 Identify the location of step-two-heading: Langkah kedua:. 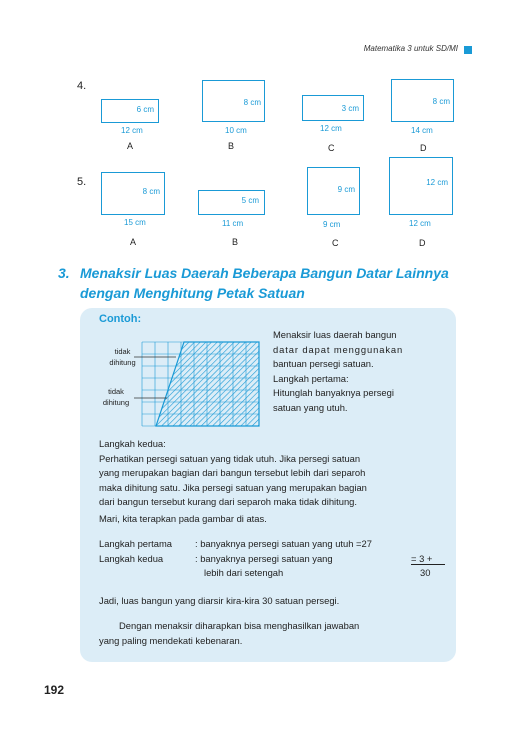
(132, 443).